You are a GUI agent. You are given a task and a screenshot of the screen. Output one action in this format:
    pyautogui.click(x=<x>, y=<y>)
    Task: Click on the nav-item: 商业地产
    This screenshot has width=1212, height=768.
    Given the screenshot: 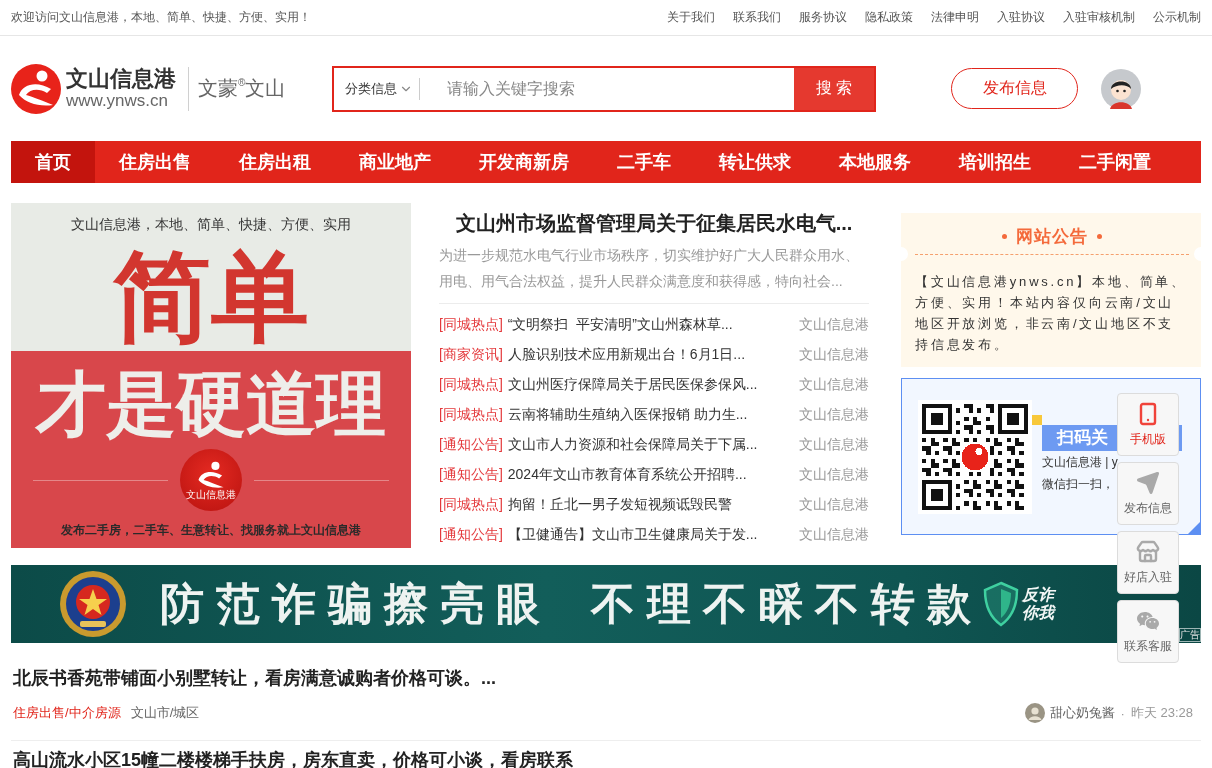 What is the action you would take?
    pyautogui.click(x=395, y=162)
    